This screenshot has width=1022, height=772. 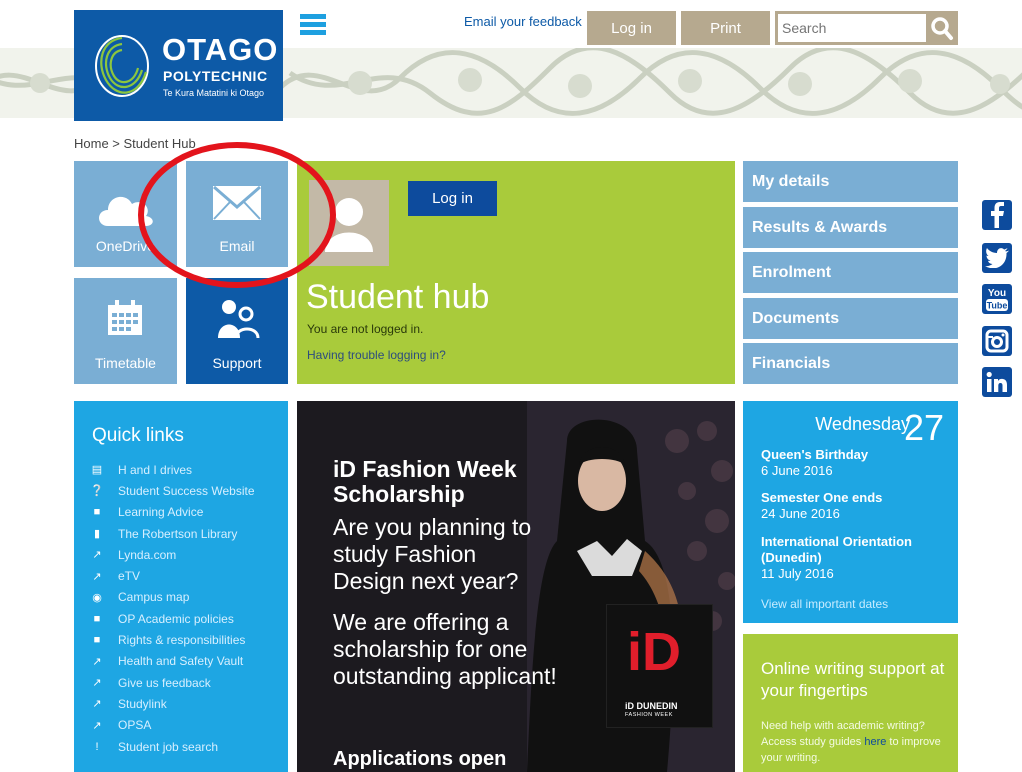 I want to click on quick-link-item: ❔ Student Success Website, so click(x=172, y=490).